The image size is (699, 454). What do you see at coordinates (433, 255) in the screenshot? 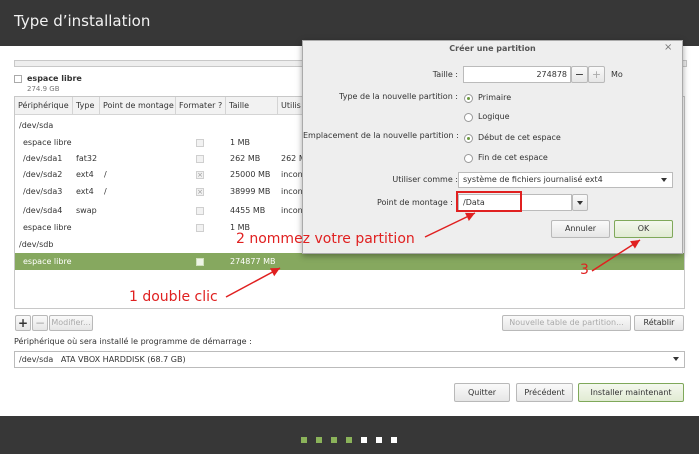
I see `annotation-arrows` at bounding box center [433, 255].